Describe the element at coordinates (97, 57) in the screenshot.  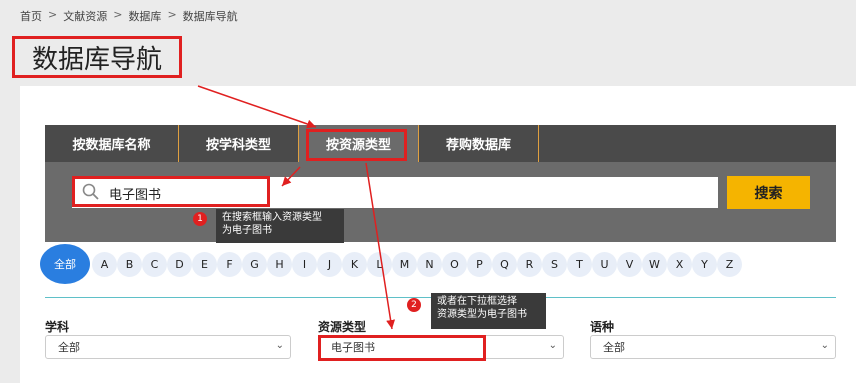
I see `page-title: 数据库导航` at that location.